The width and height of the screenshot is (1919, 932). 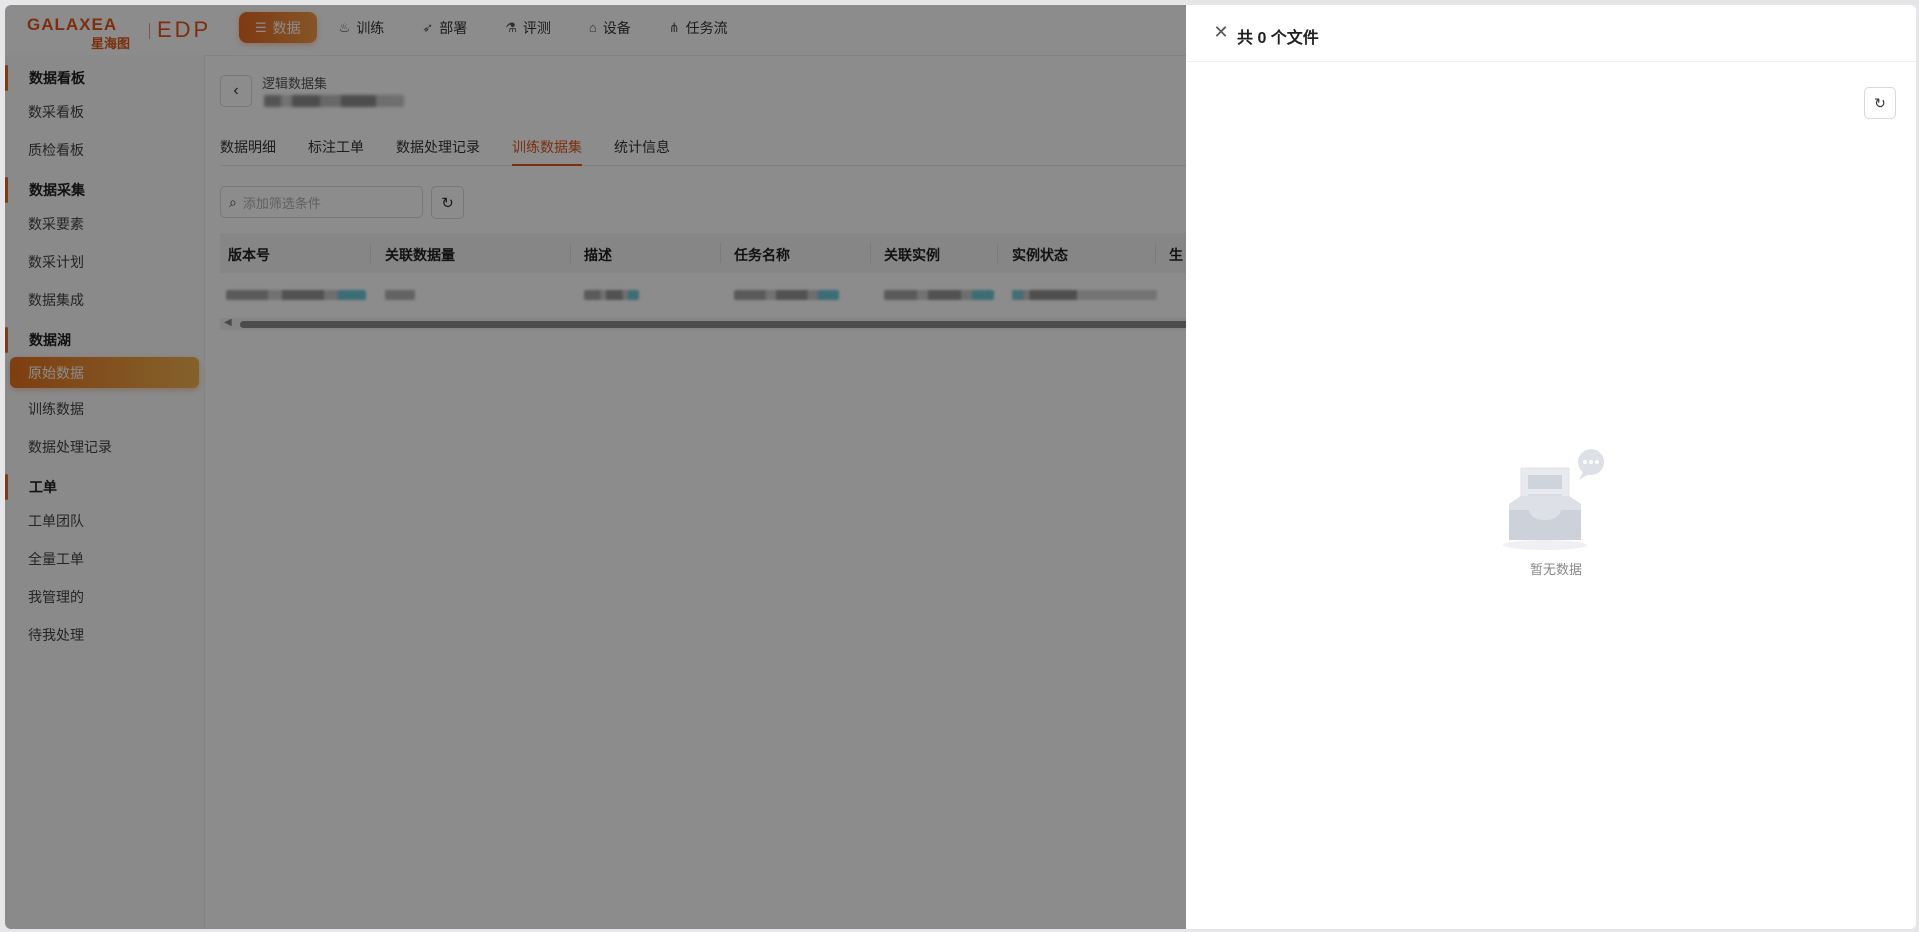 What do you see at coordinates (1555, 569) in the screenshot?
I see `empty-state-text: 暂无数据` at bounding box center [1555, 569].